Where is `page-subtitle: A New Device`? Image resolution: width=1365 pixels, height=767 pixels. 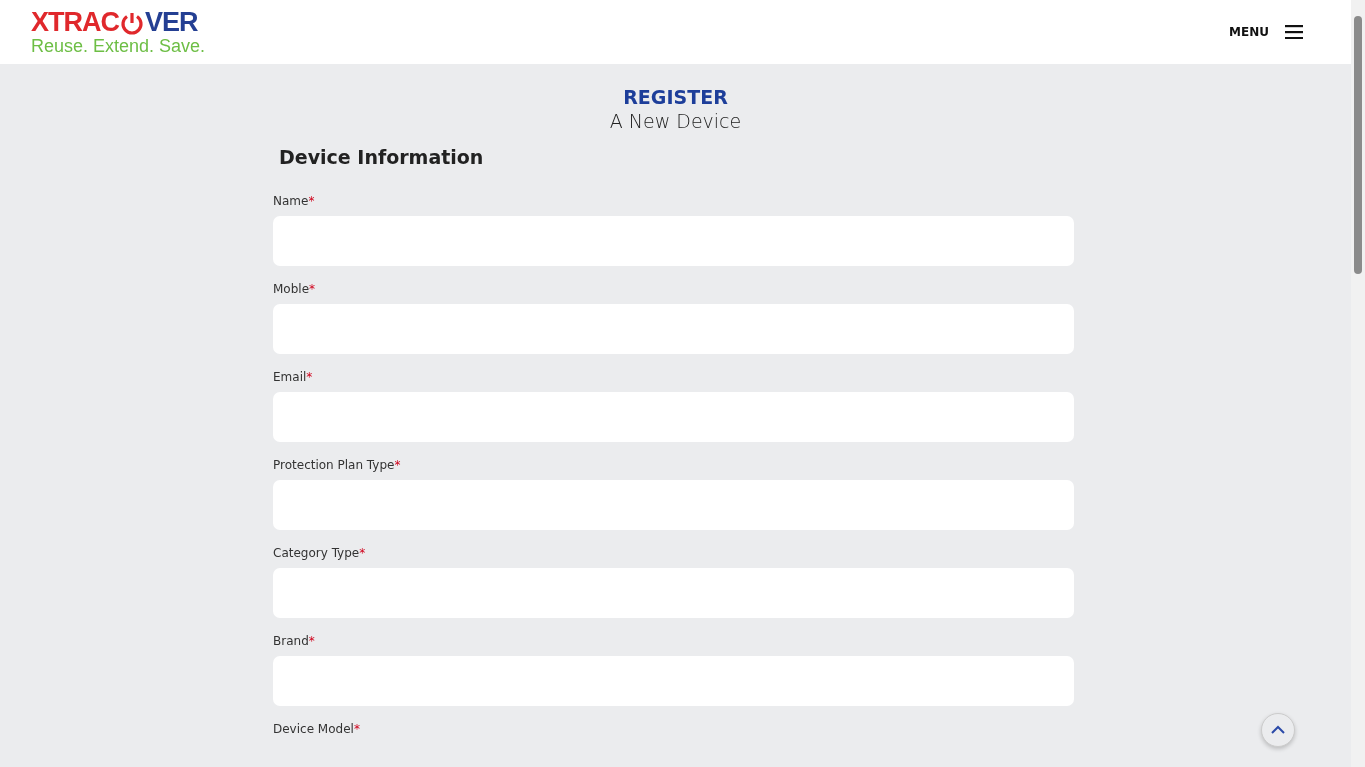
page-subtitle: A New Device is located at coordinates (675, 121).